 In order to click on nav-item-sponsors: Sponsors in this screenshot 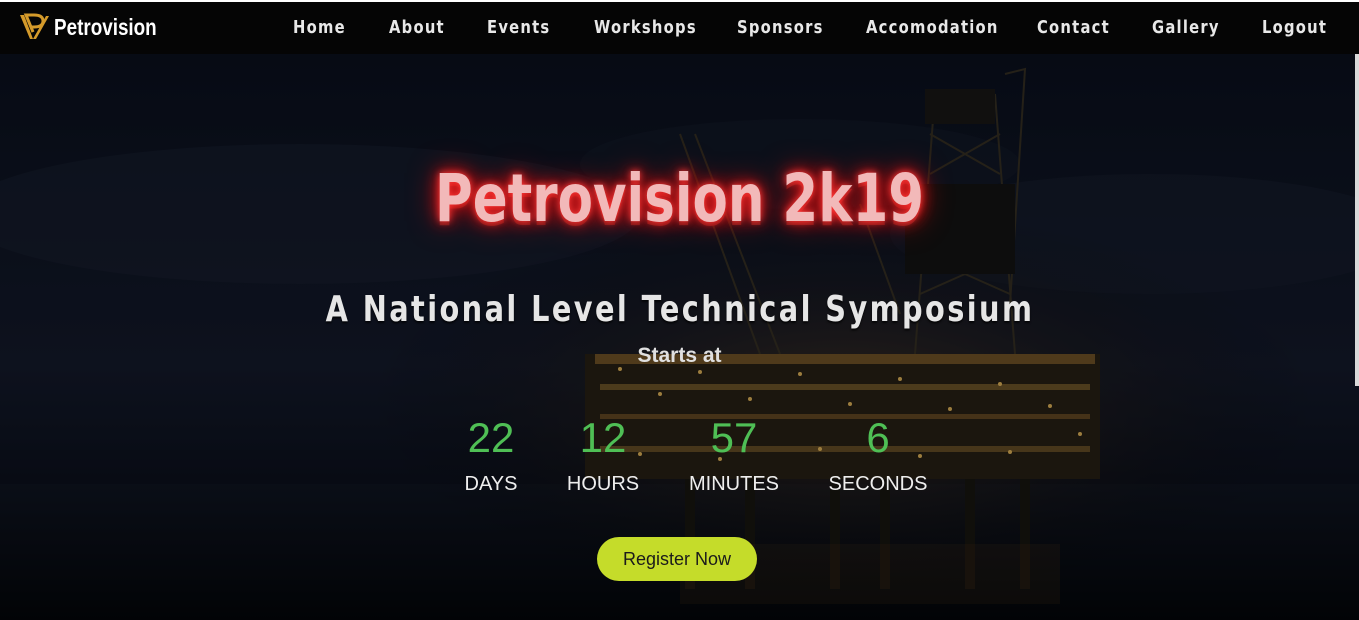, I will do `click(780, 27)`.